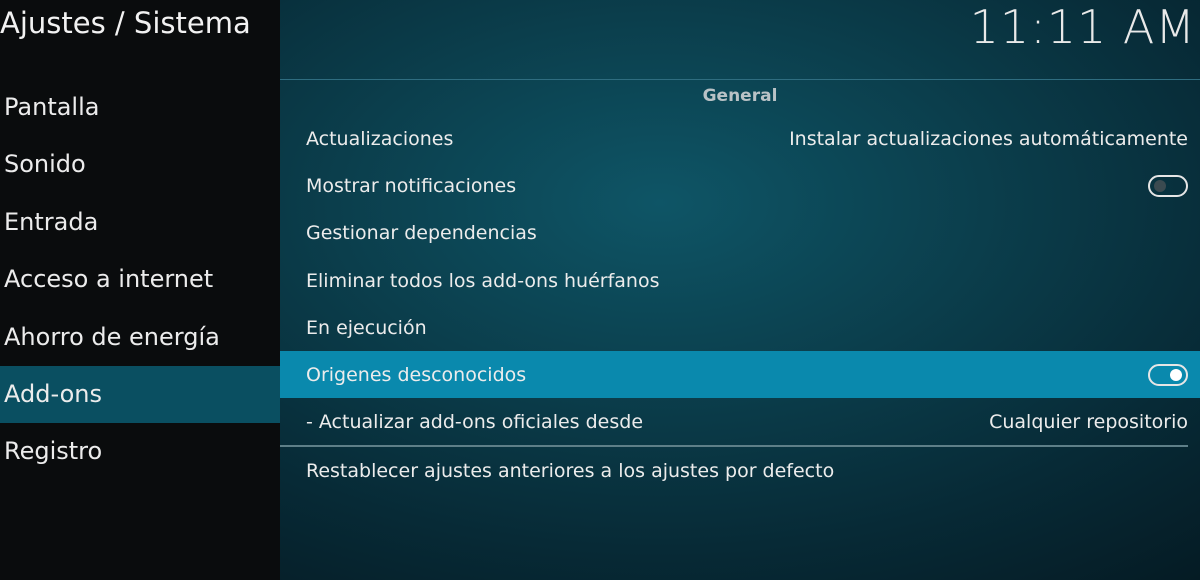  Describe the element at coordinates (140, 337) in the screenshot. I see `sidebar-item-ahorro-energia: Ahorro de energía` at that location.